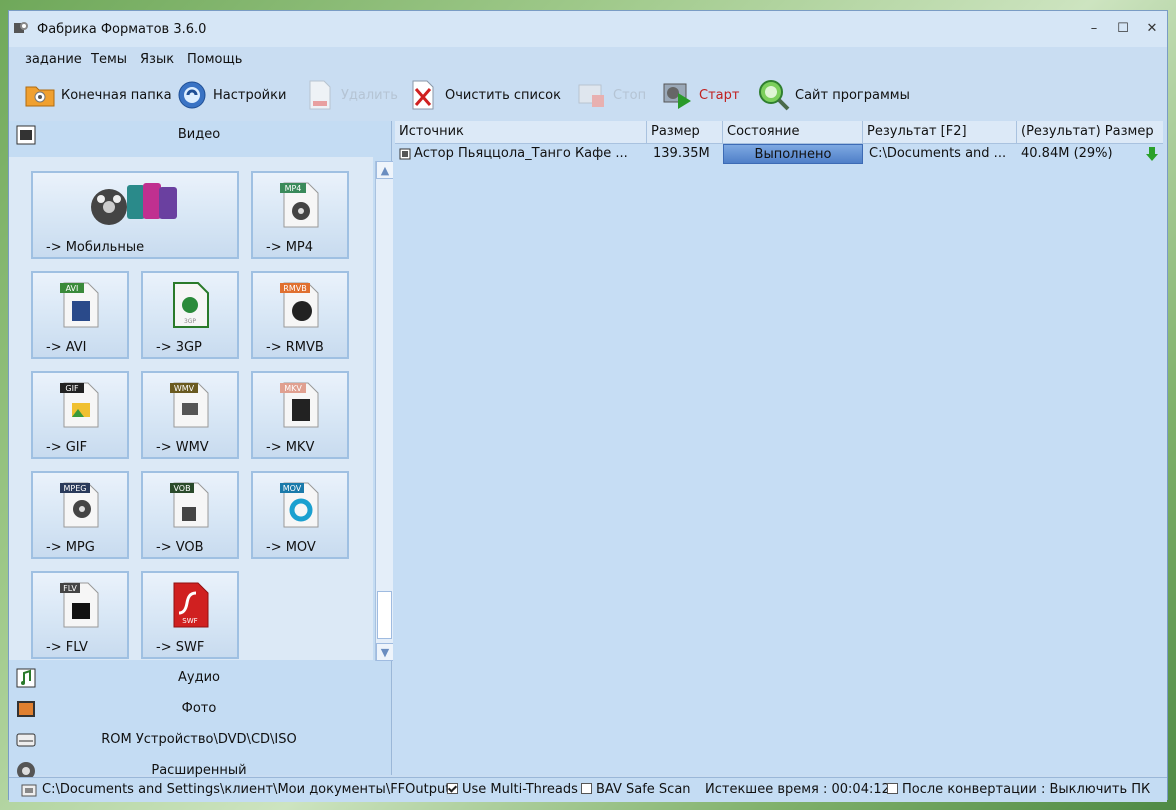 This screenshot has height=810, width=1176. I want to click on tile-vob: VOB -> VOB, so click(190, 515).